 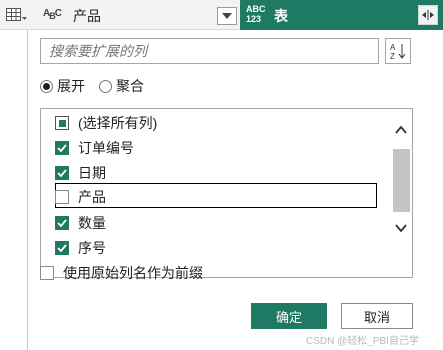 I want to click on svg-text: A, so click(x=393, y=47).